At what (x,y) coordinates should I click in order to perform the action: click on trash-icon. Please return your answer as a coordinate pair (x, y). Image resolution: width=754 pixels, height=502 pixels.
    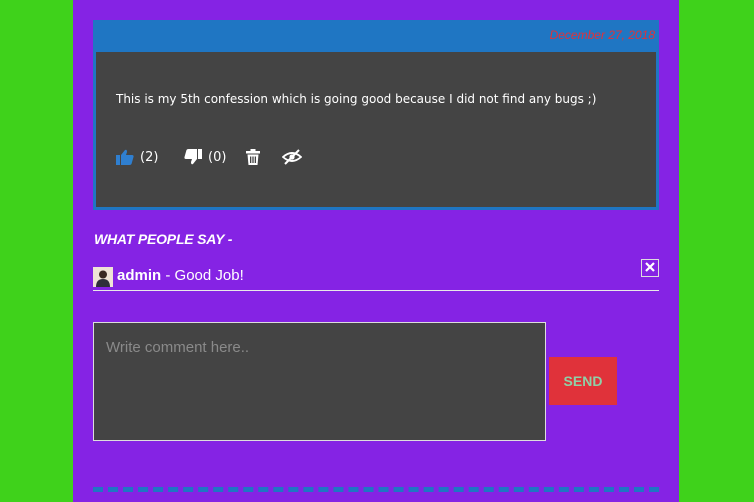
    Looking at the image, I should click on (253, 157).